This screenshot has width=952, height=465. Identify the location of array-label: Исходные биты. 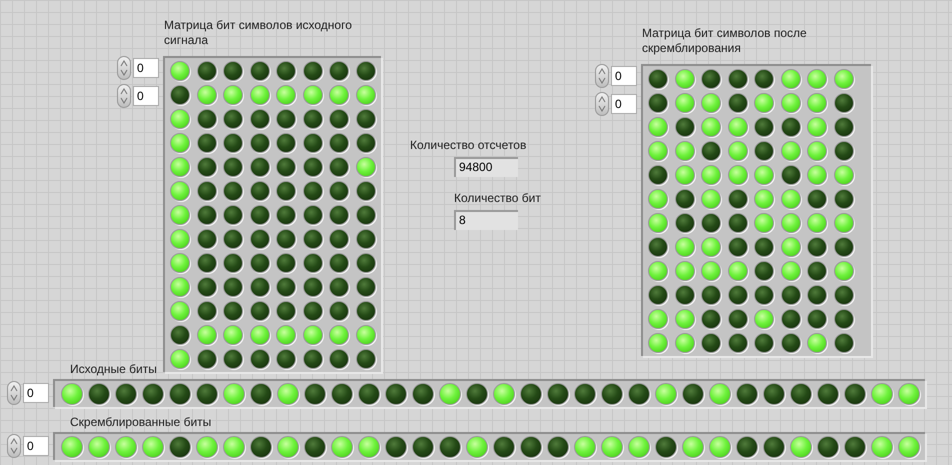
(113, 369).